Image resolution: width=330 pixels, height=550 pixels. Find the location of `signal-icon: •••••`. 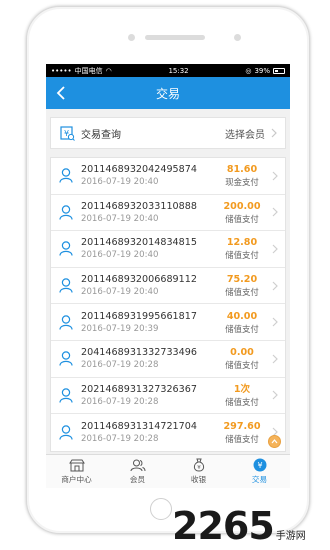

signal-icon: ••••• is located at coordinates (61, 70).